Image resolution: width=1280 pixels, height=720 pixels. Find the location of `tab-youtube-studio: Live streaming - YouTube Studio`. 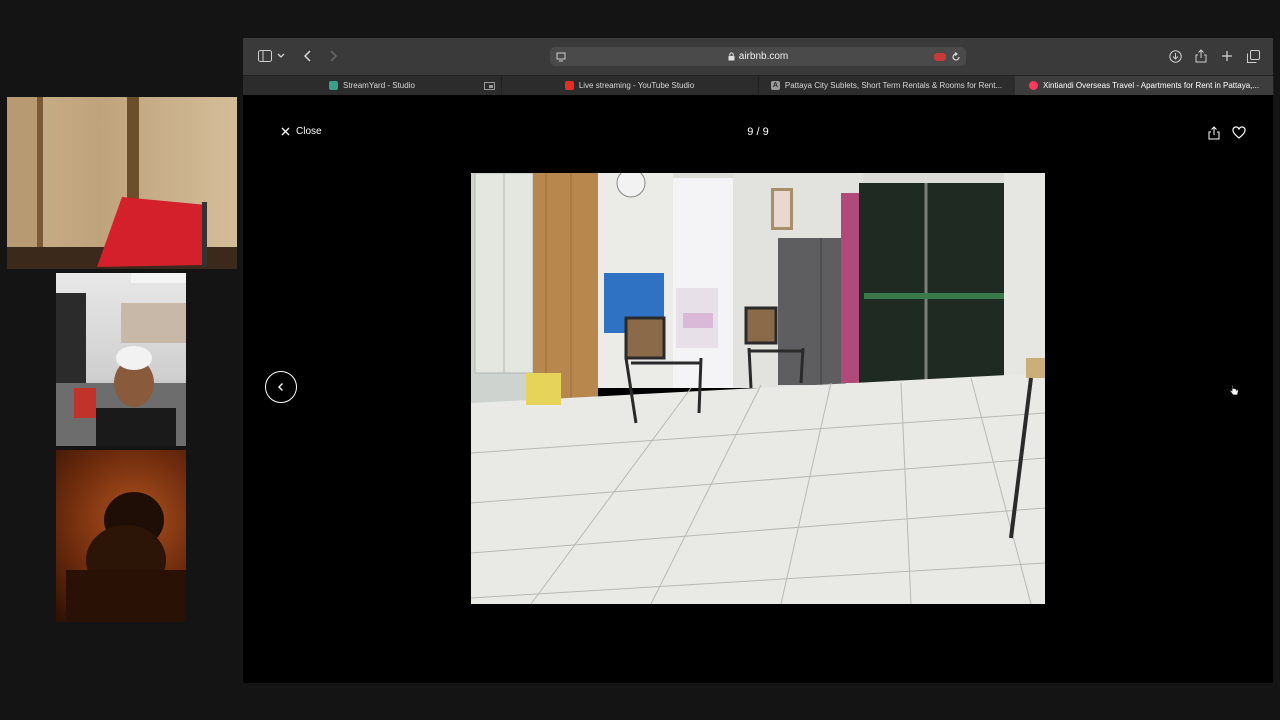

tab-youtube-studio: Live streaming - YouTube Studio is located at coordinates (630, 85).